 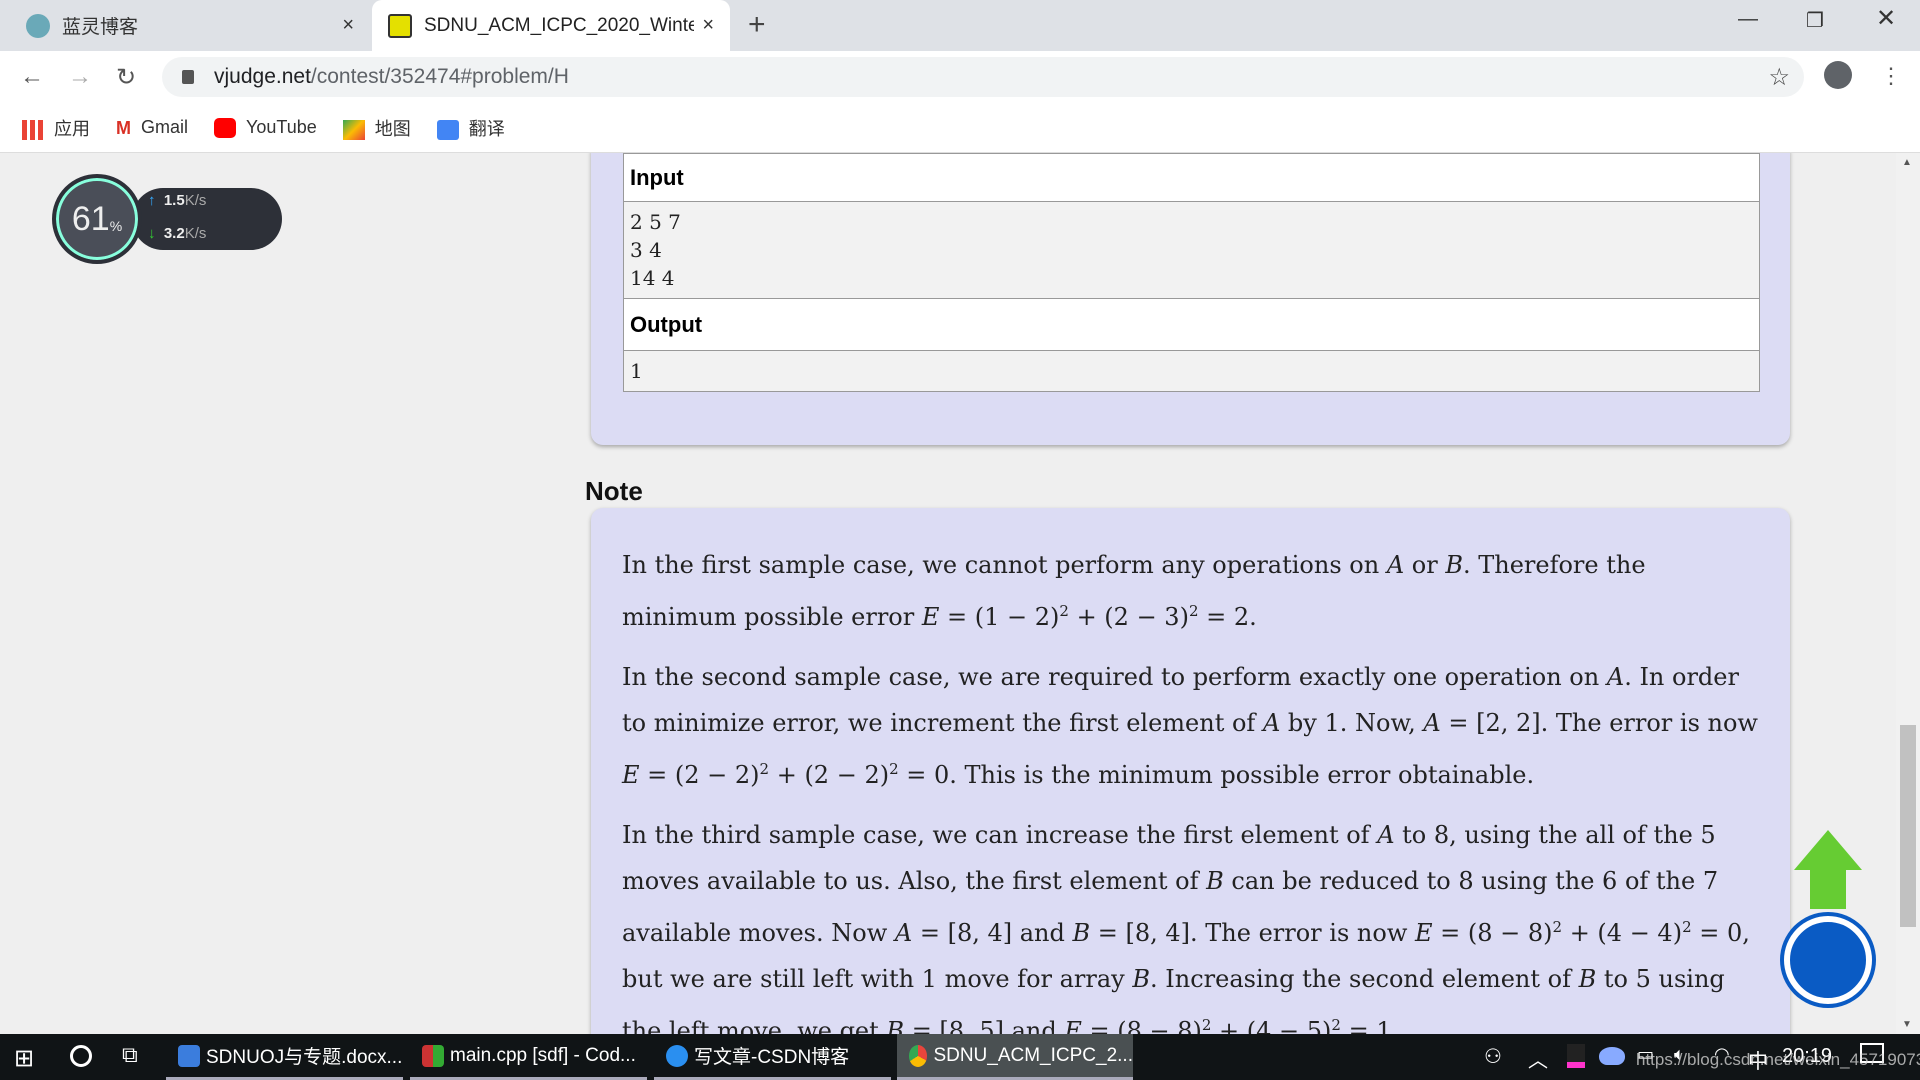 What do you see at coordinates (90, 218) in the screenshot?
I see `cpu-percent: 61` at bounding box center [90, 218].